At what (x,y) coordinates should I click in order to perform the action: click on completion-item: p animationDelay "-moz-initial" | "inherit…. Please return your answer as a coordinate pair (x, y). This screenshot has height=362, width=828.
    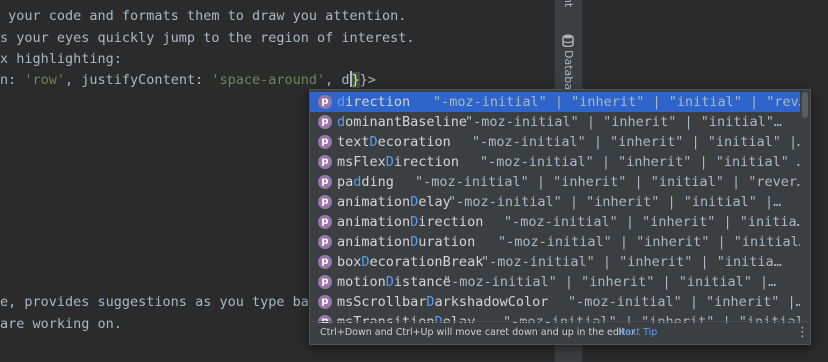
    Looking at the image, I should click on (555, 202).